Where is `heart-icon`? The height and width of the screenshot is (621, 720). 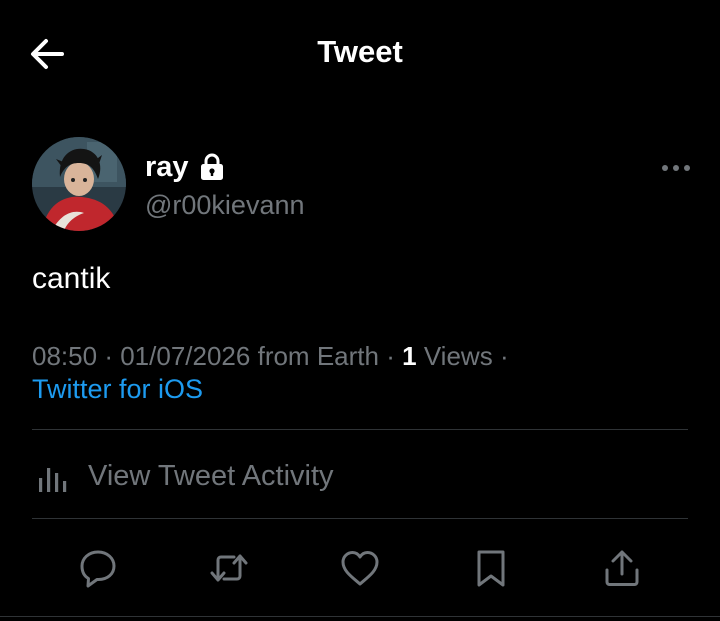 heart-icon is located at coordinates (360, 568).